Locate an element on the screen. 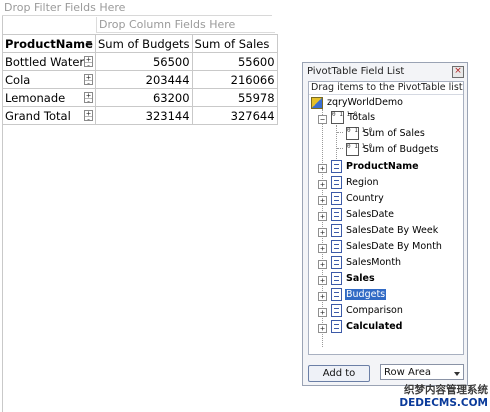 This screenshot has width=490, height=412. cell-sales: 55600 is located at coordinates (234, 61).